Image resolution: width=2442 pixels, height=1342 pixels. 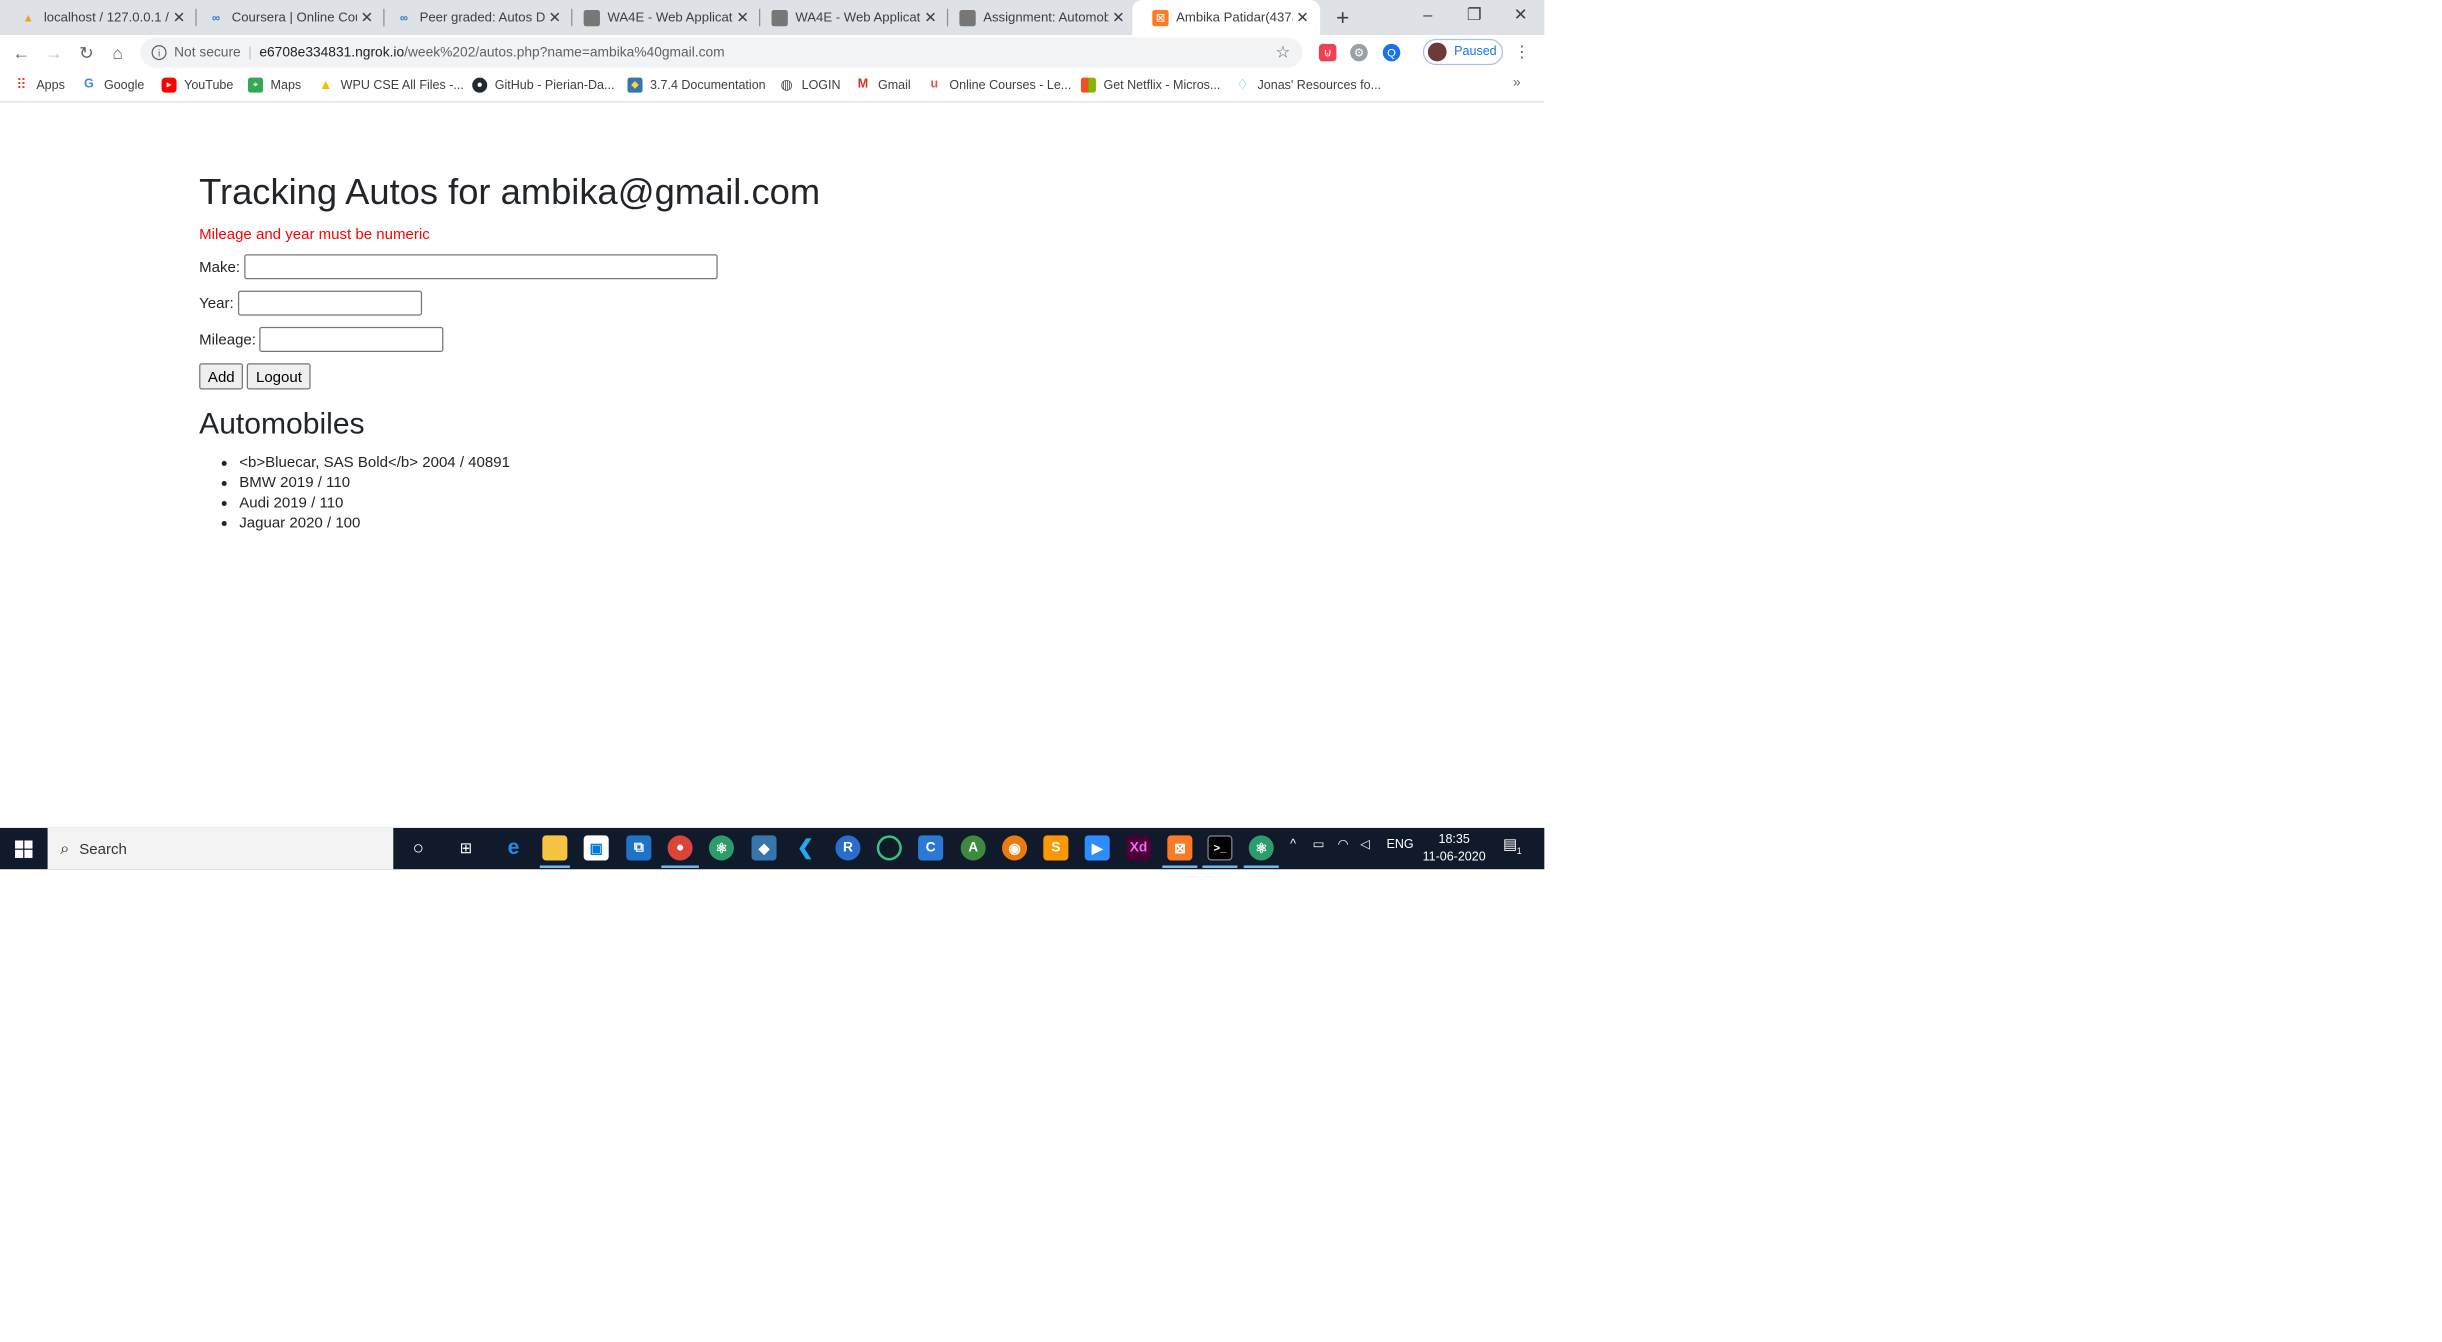 I want to click on diamond-icon: ♢, so click(x=1242, y=85).